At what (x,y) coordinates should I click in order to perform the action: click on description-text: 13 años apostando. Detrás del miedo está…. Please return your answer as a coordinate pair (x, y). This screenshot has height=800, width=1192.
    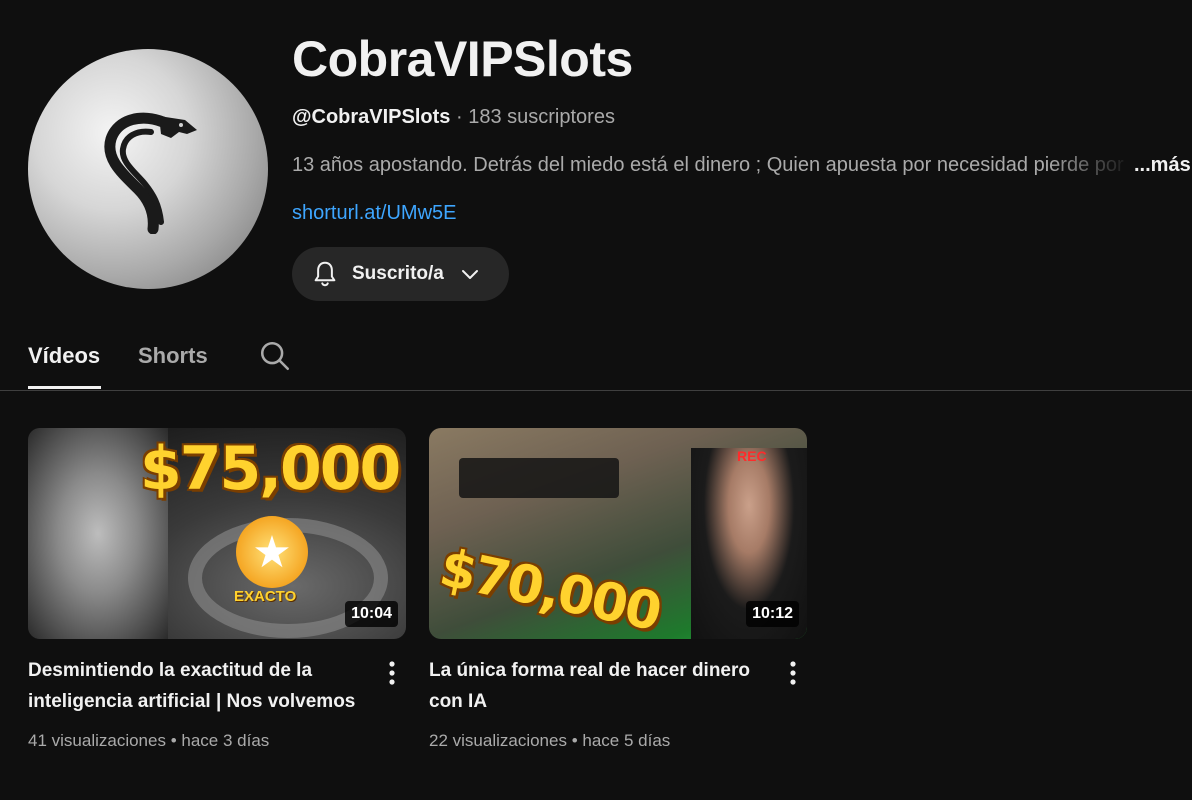
    Looking at the image, I should click on (708, 165).